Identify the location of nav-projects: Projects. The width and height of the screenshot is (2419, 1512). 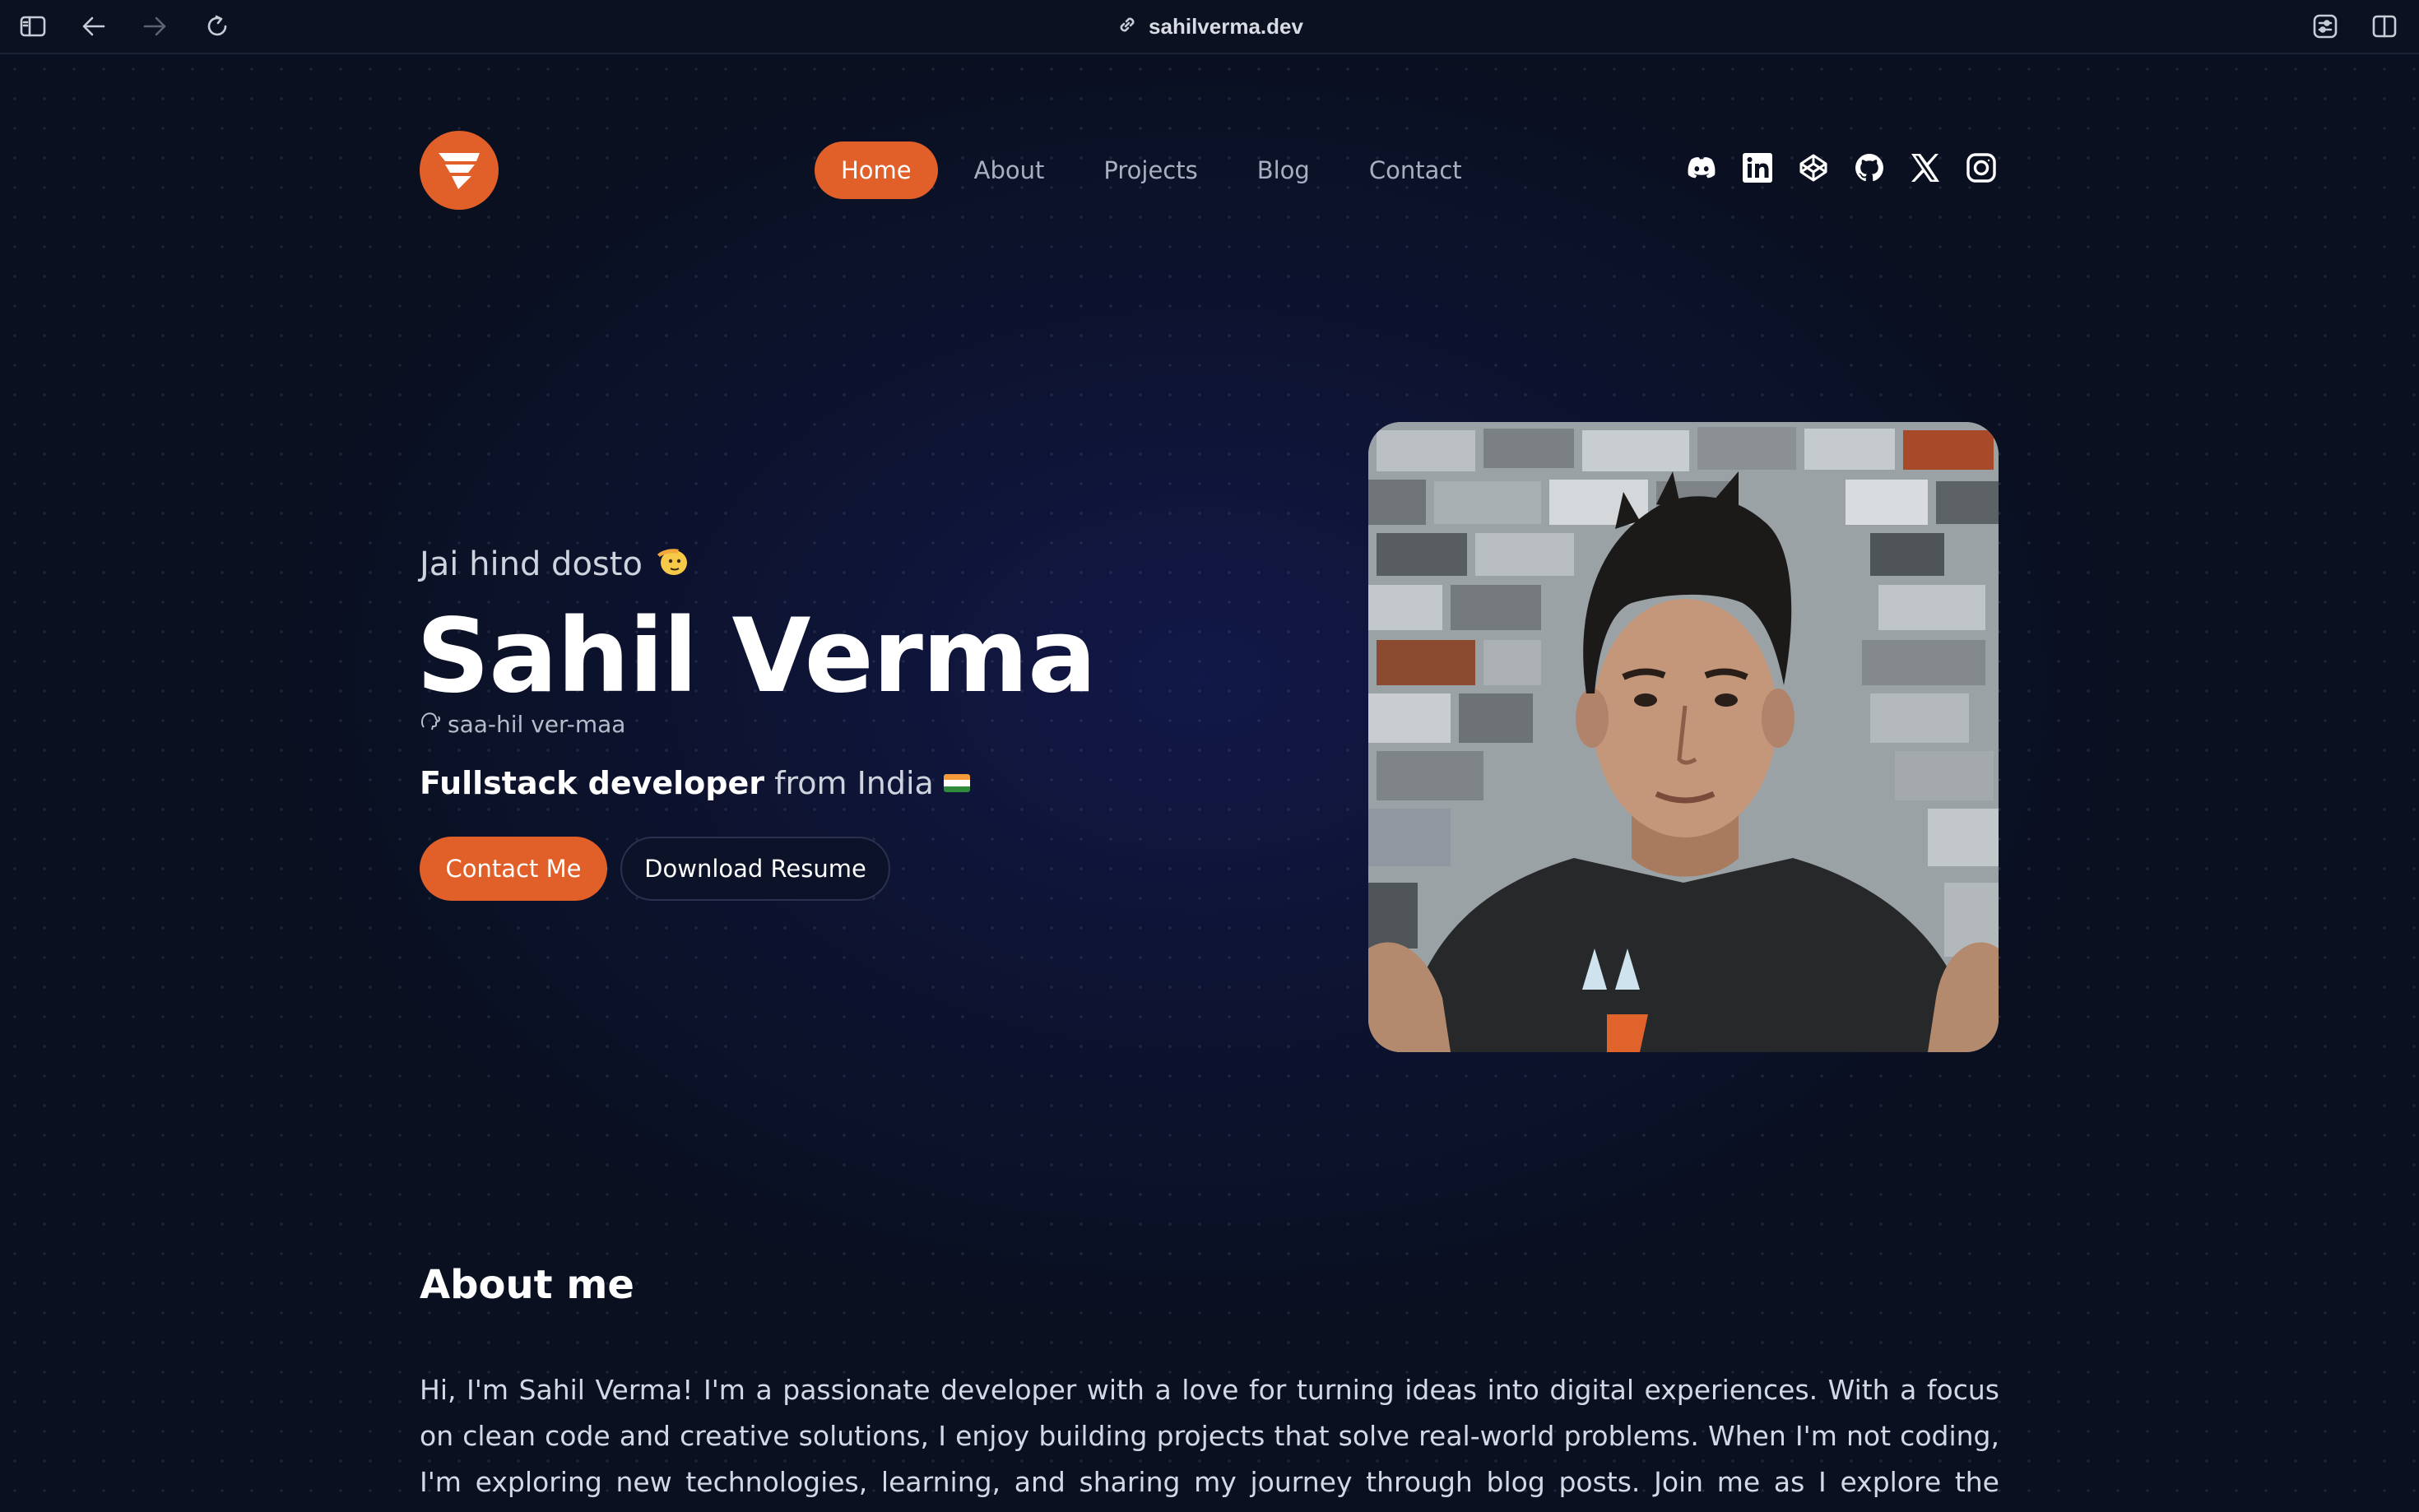
(1150, 170).